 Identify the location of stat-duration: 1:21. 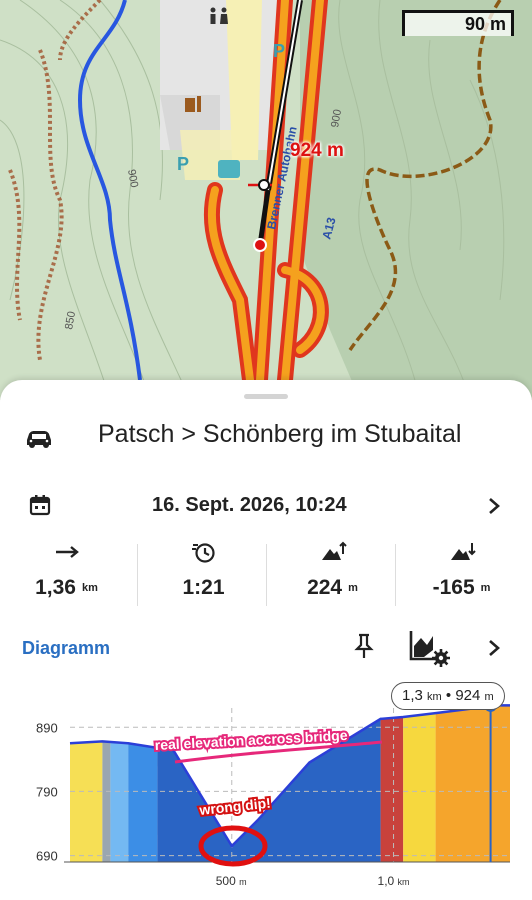
(203, 573).